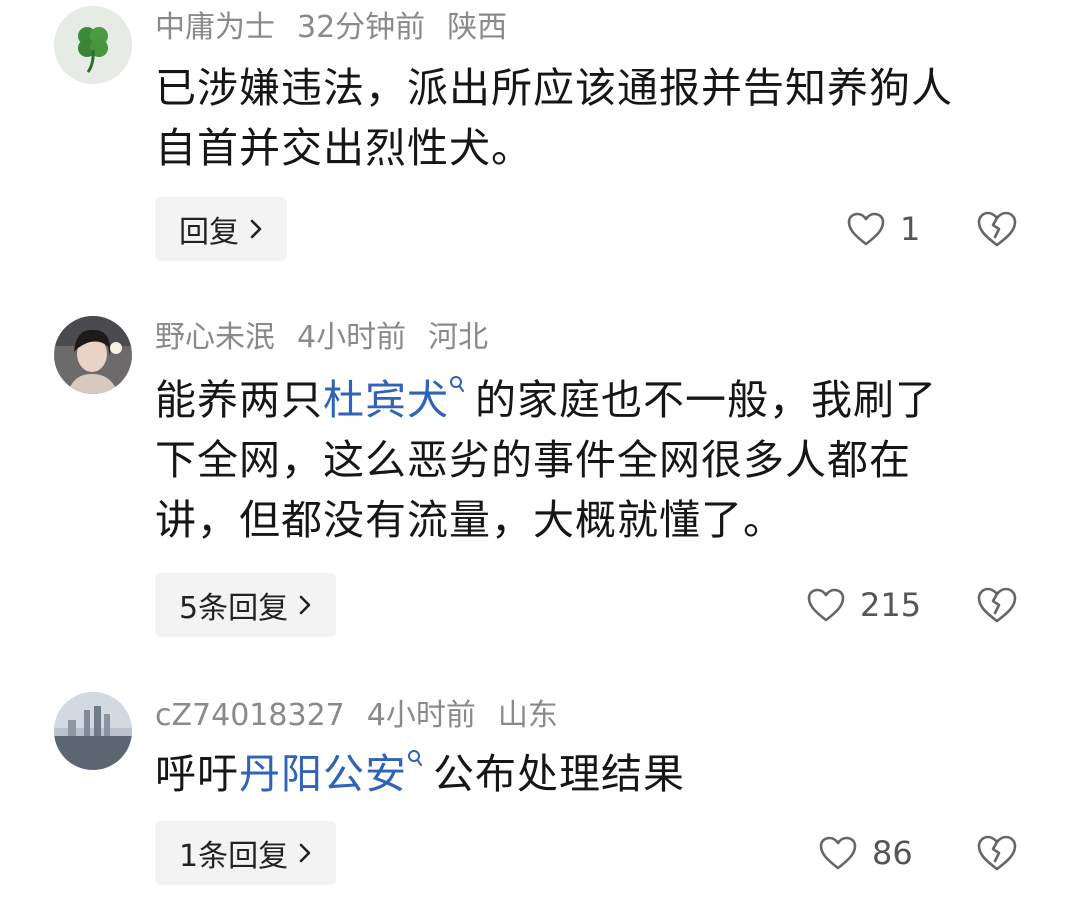 This screenshot has height=904, width=1080. I want to click on comment-text-line: 自首并交出烈性犬。, so click(344, 148).